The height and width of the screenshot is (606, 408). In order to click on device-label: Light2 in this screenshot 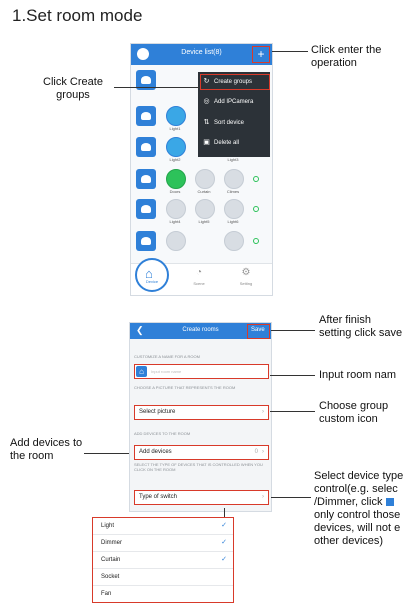, I will do `click(175, 159)`.